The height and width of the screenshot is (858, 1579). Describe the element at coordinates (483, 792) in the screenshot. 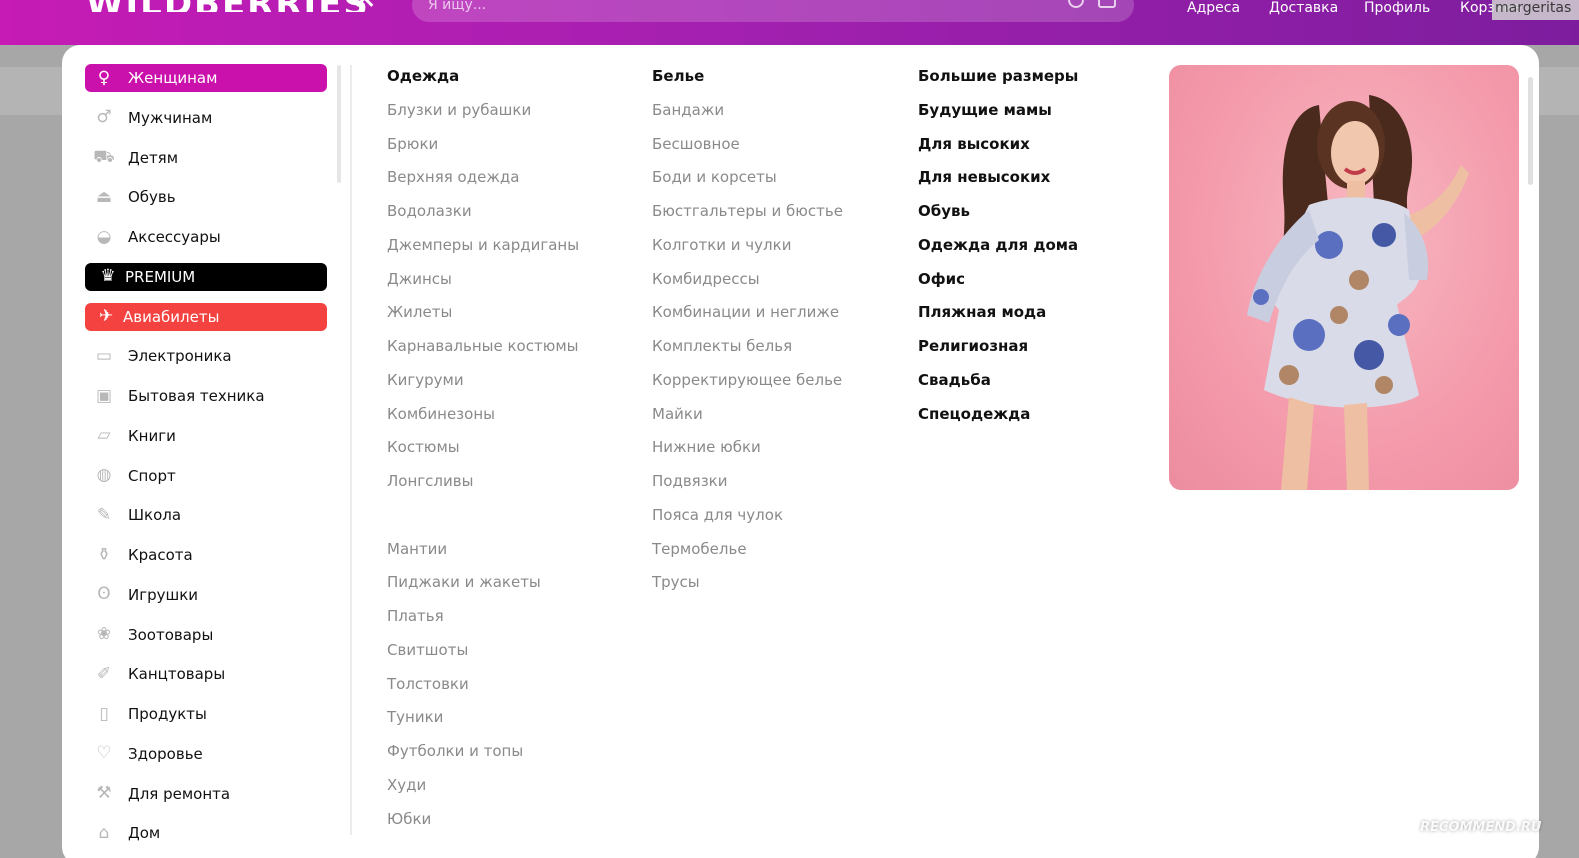

I see `category-link: Худи` at that location.